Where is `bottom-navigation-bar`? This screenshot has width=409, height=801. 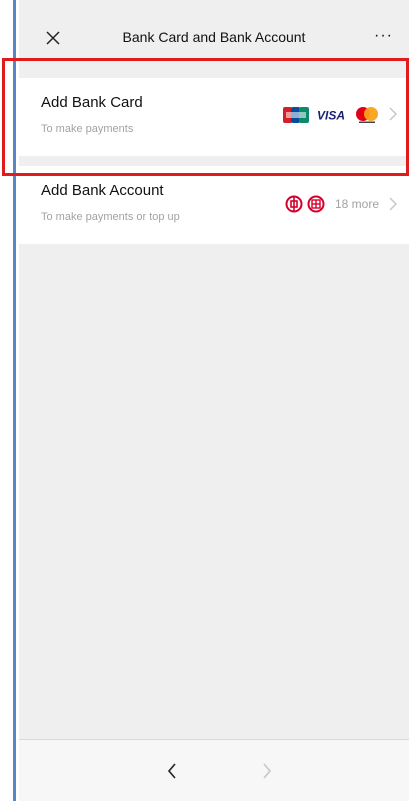 bottom-navigation-bar is located at coordinates (214, 770).